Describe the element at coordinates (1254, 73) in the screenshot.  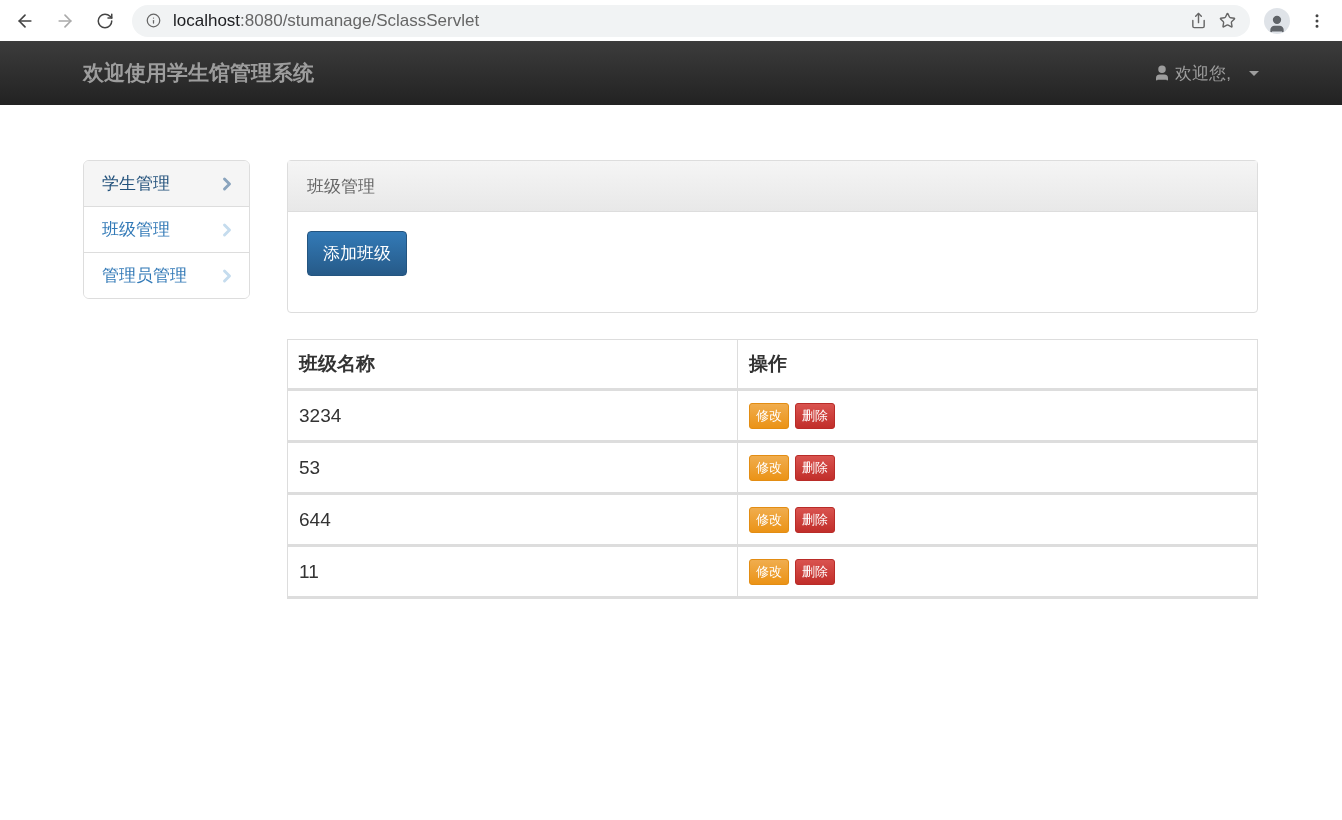
I see `caret-icon` at that location.